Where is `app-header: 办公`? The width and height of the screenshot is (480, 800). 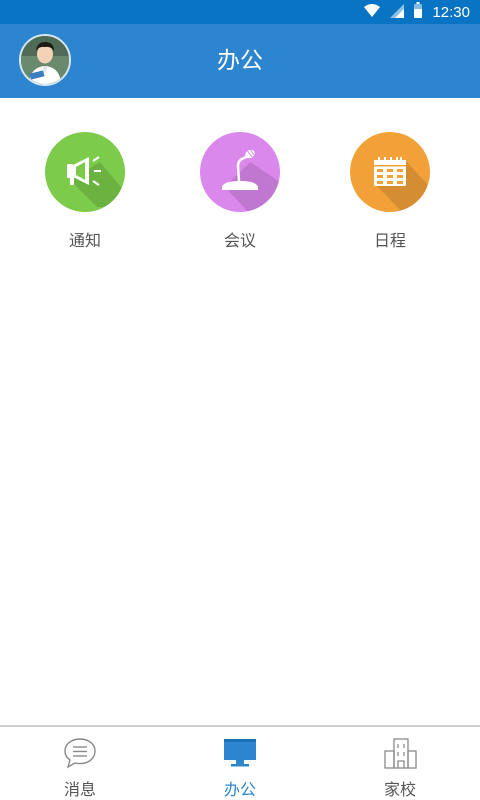 app-header: 办公 is located at coordinates (240, 61).